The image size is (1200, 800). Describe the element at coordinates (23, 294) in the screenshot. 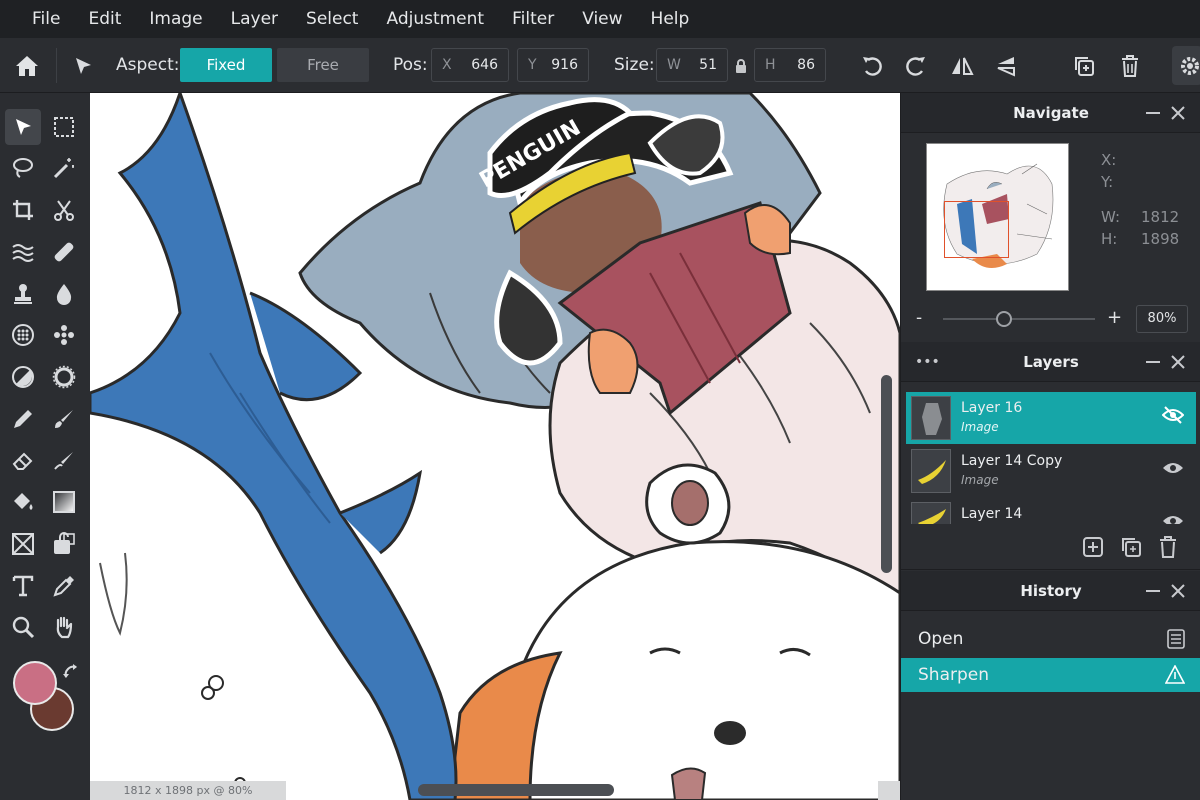

I see `clone-stamp-icon` at that location.